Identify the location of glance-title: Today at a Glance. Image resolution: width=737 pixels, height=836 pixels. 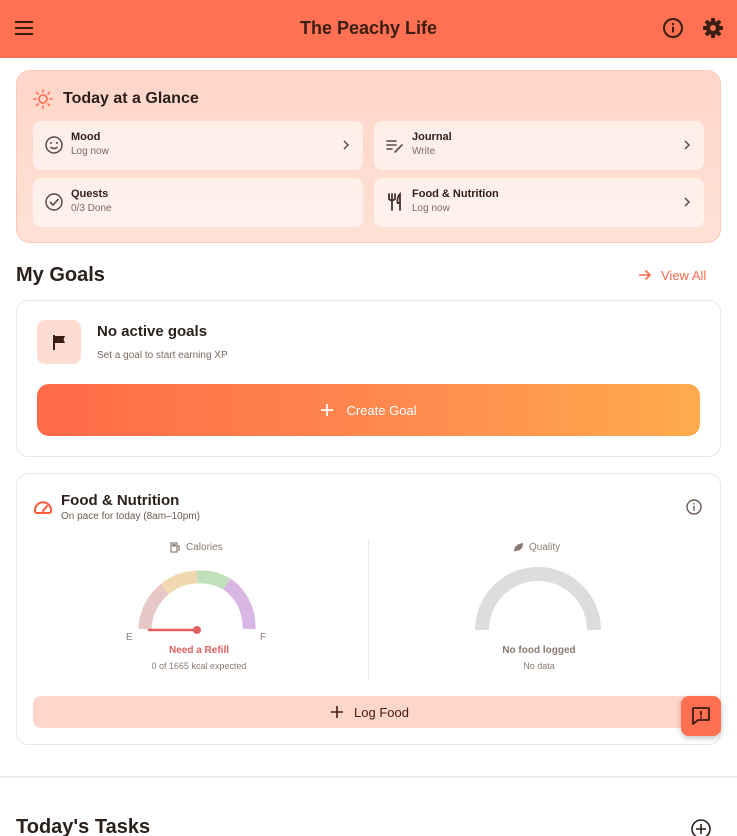
(131, 98).